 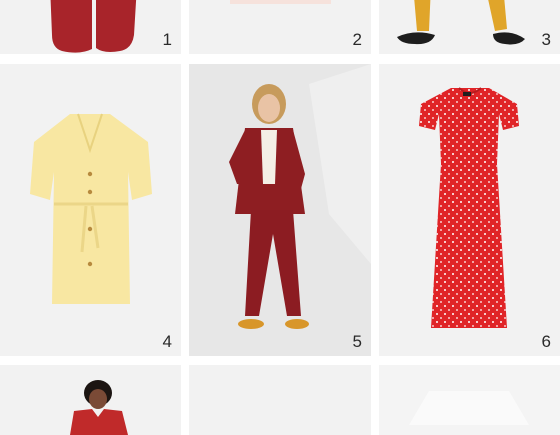 I want to click on yellow-button-dress-image, so click(x=91, y=208).